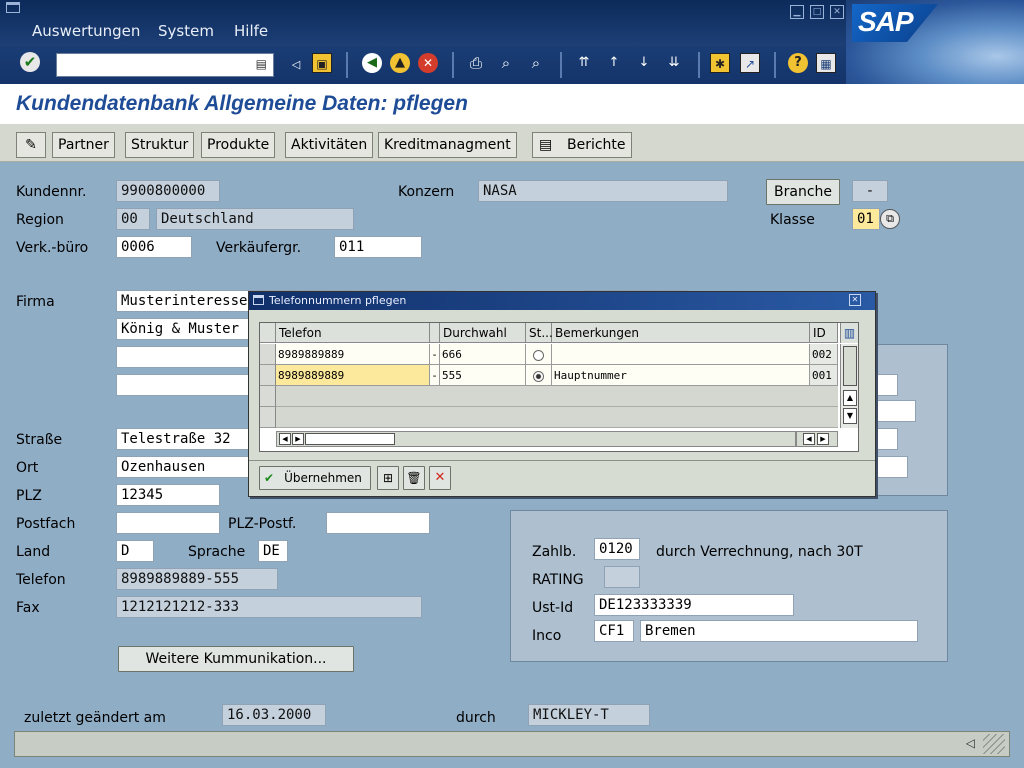 The height and width of the screenshot is (768, 1024). I want to click on next-page-icon: ↓, so click(644, 63).